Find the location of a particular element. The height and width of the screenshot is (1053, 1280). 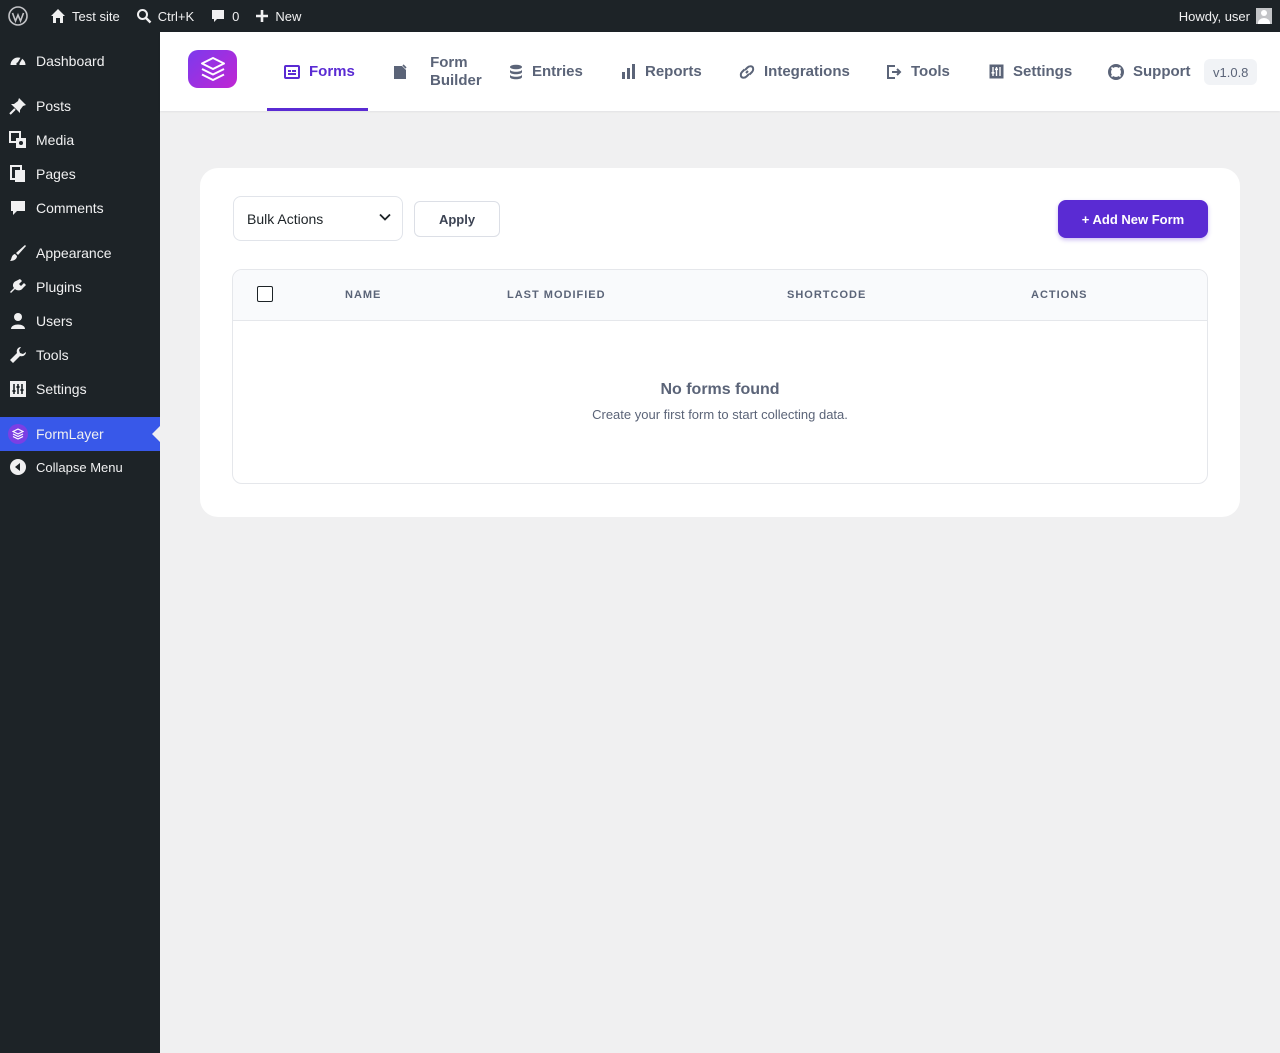

sidebar-item-dashboard: Dashboard is located at coordinates (80, 61).